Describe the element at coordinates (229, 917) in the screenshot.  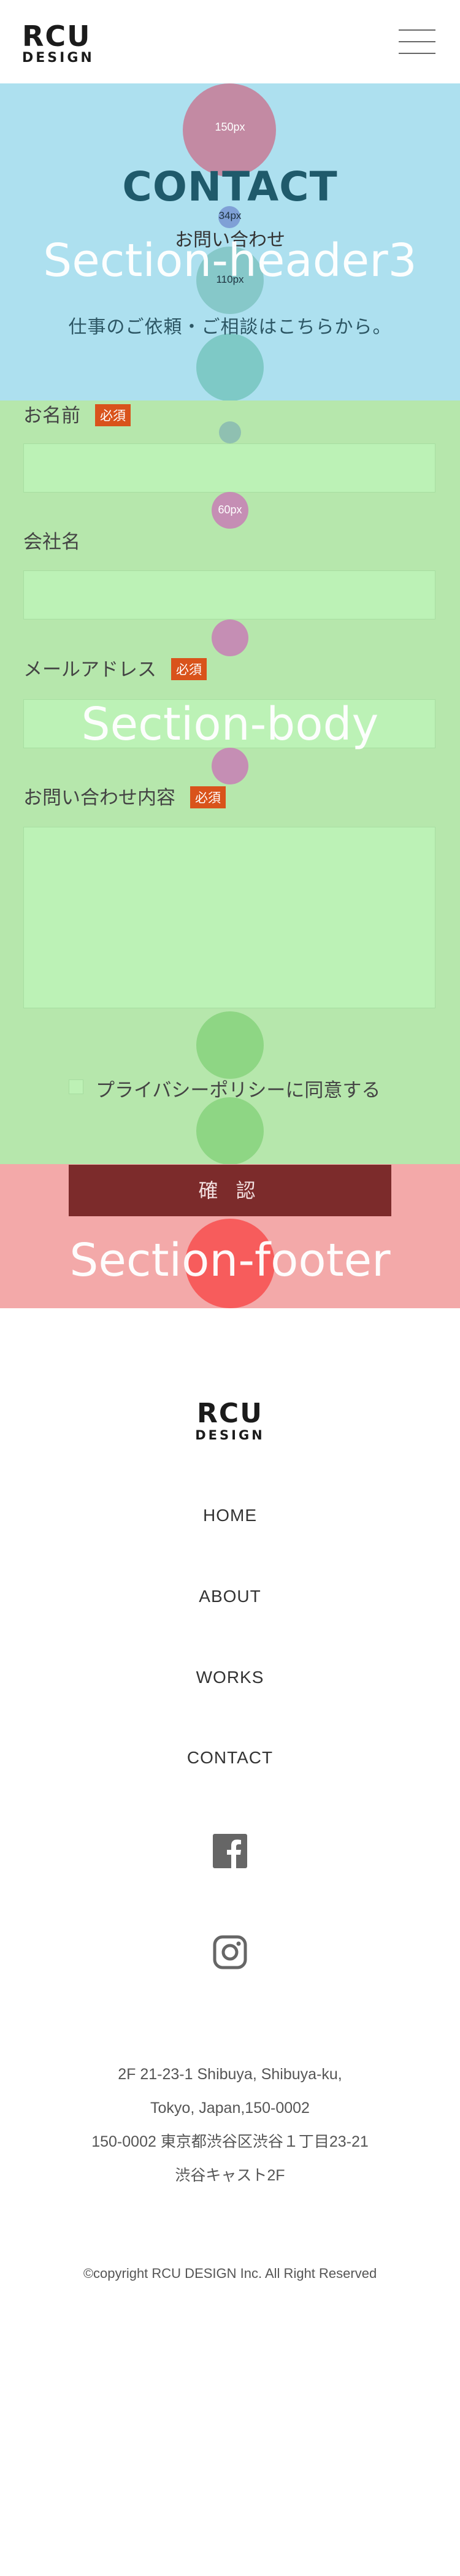
I see `inquiry-textarea` at that location.